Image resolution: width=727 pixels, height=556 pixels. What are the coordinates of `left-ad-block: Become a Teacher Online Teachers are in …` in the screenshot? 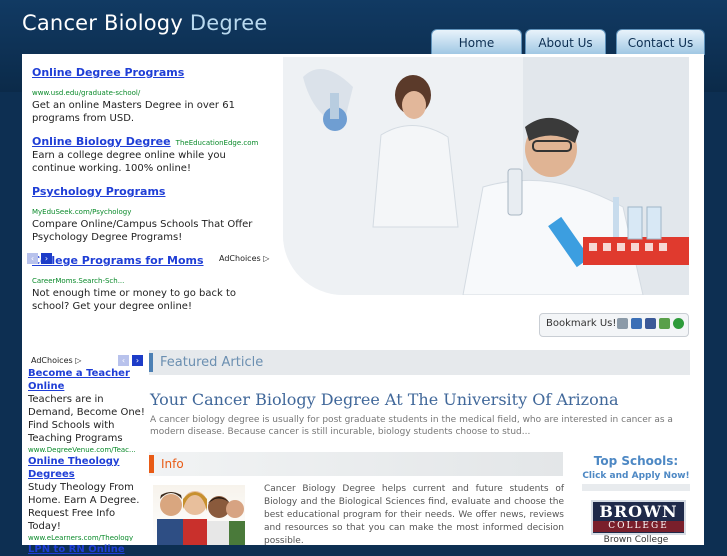 It's located at (87, 461).